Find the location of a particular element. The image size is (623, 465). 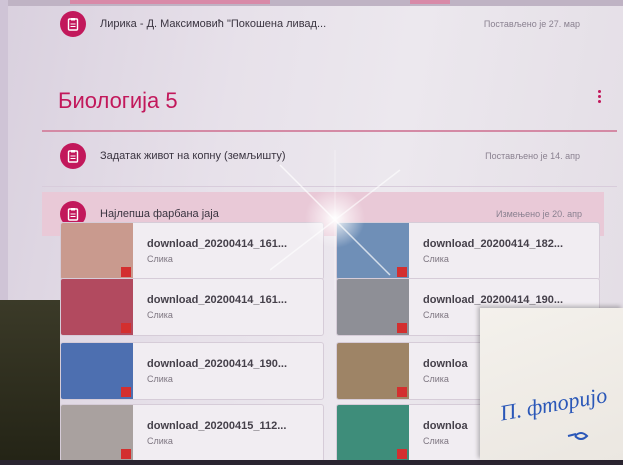

screen-edge is located at coordinates (4, 155).